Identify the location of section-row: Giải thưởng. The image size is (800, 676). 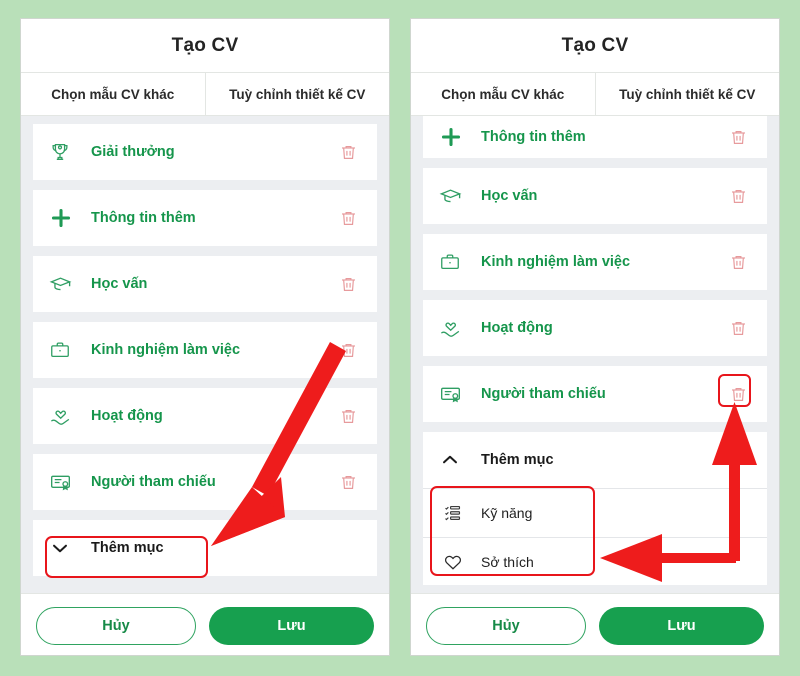
(205, 152).